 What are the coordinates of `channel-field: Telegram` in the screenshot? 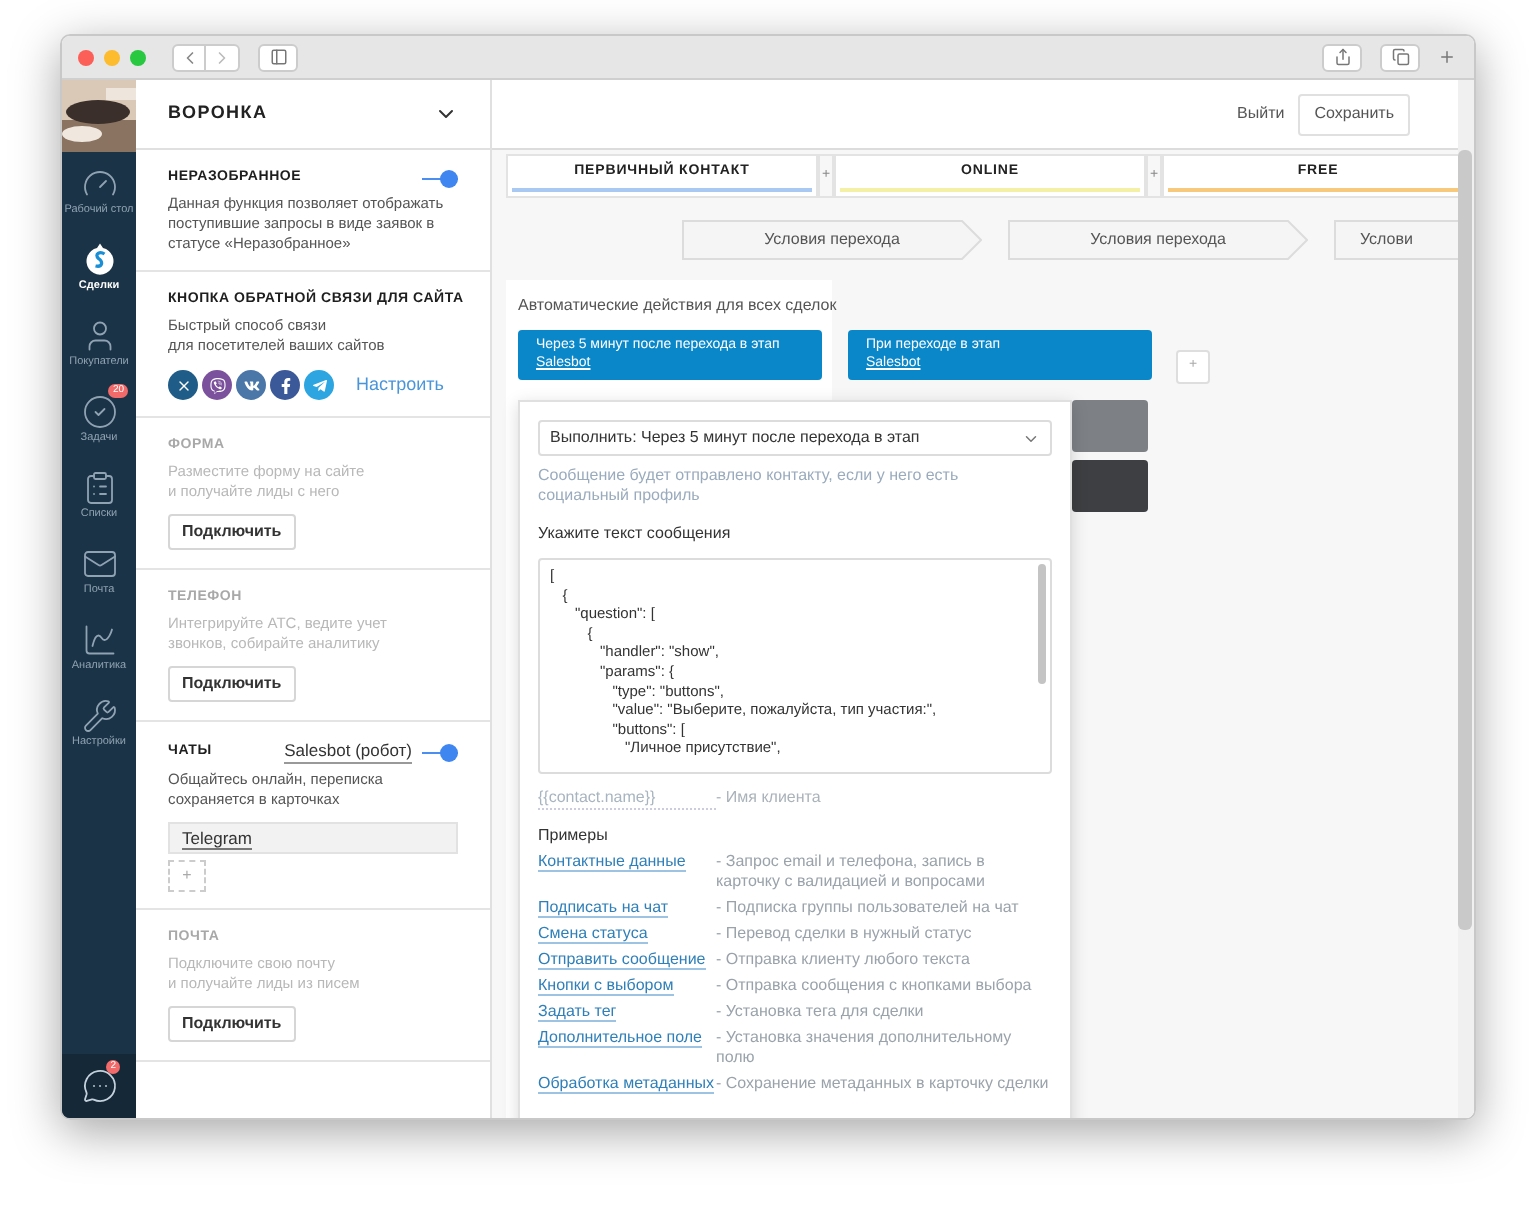 It's located at (313, 838).